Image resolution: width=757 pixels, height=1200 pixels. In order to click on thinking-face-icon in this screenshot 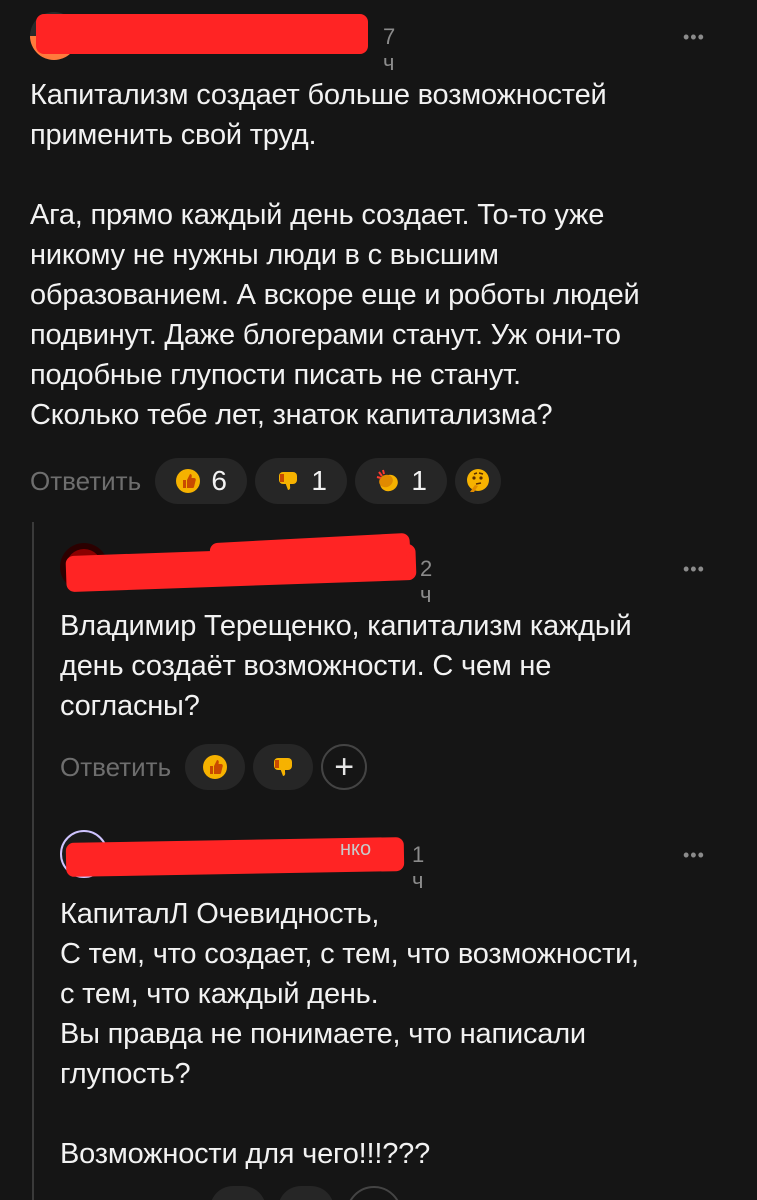, I will do `click(478, 481)`.